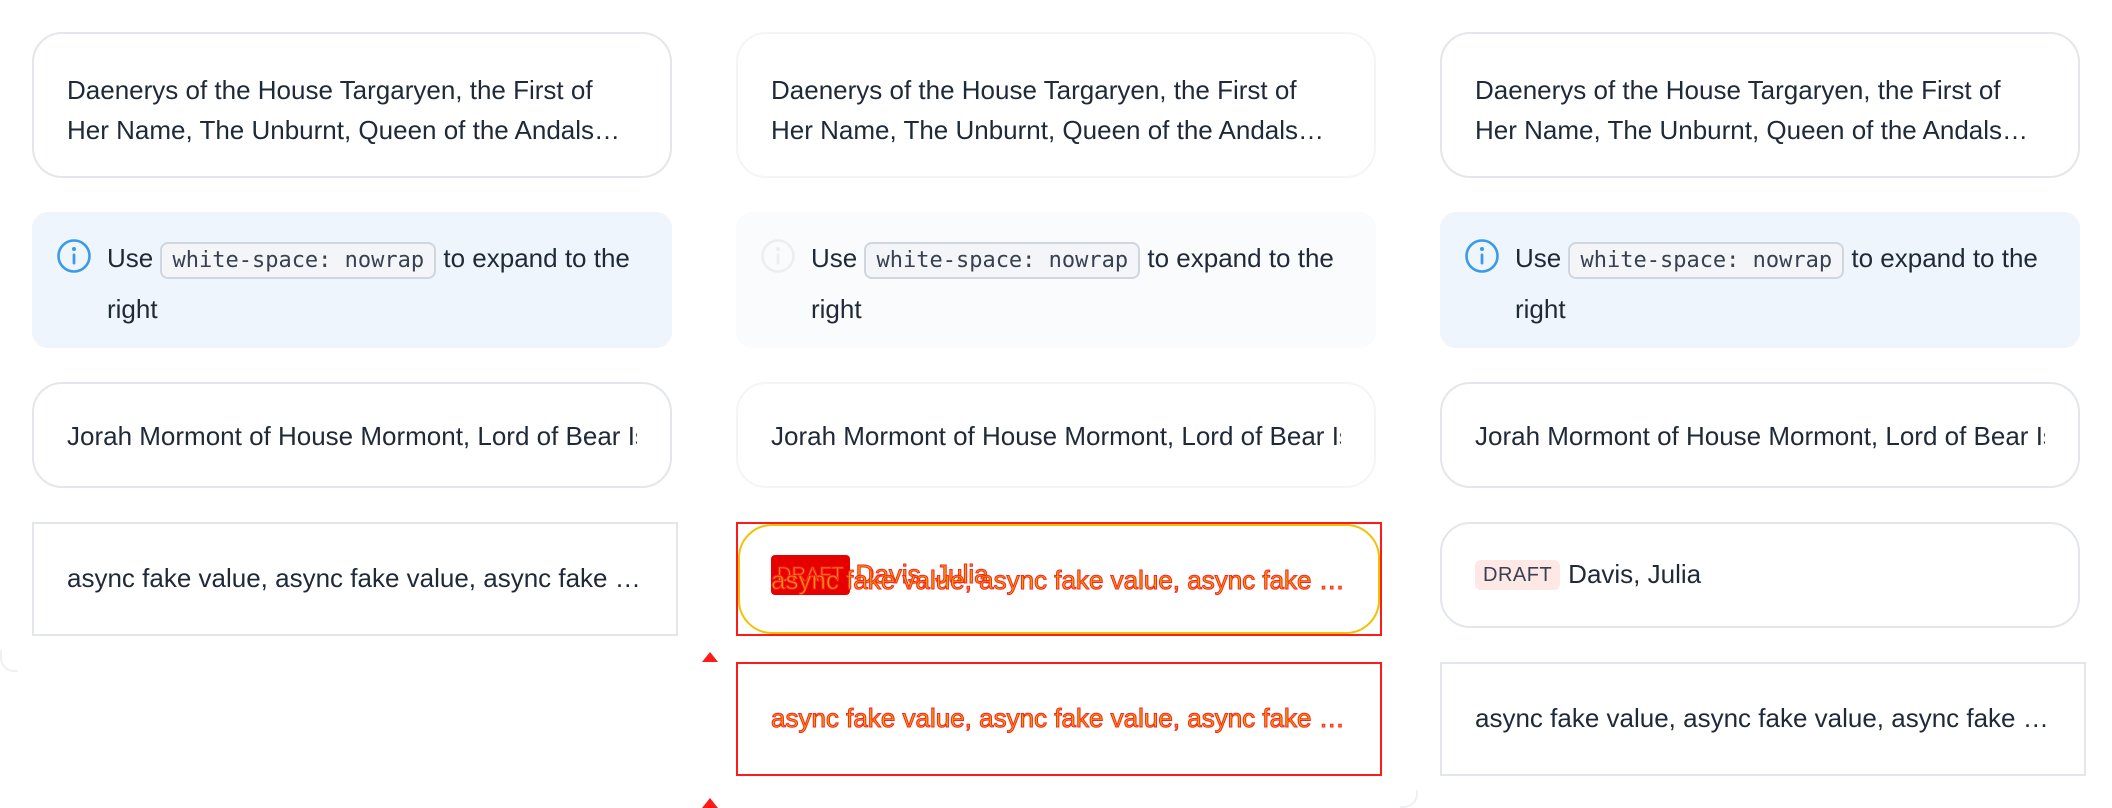  I want to click on draft-card: DRAFT Davis, Julia, so click(1760, 575).